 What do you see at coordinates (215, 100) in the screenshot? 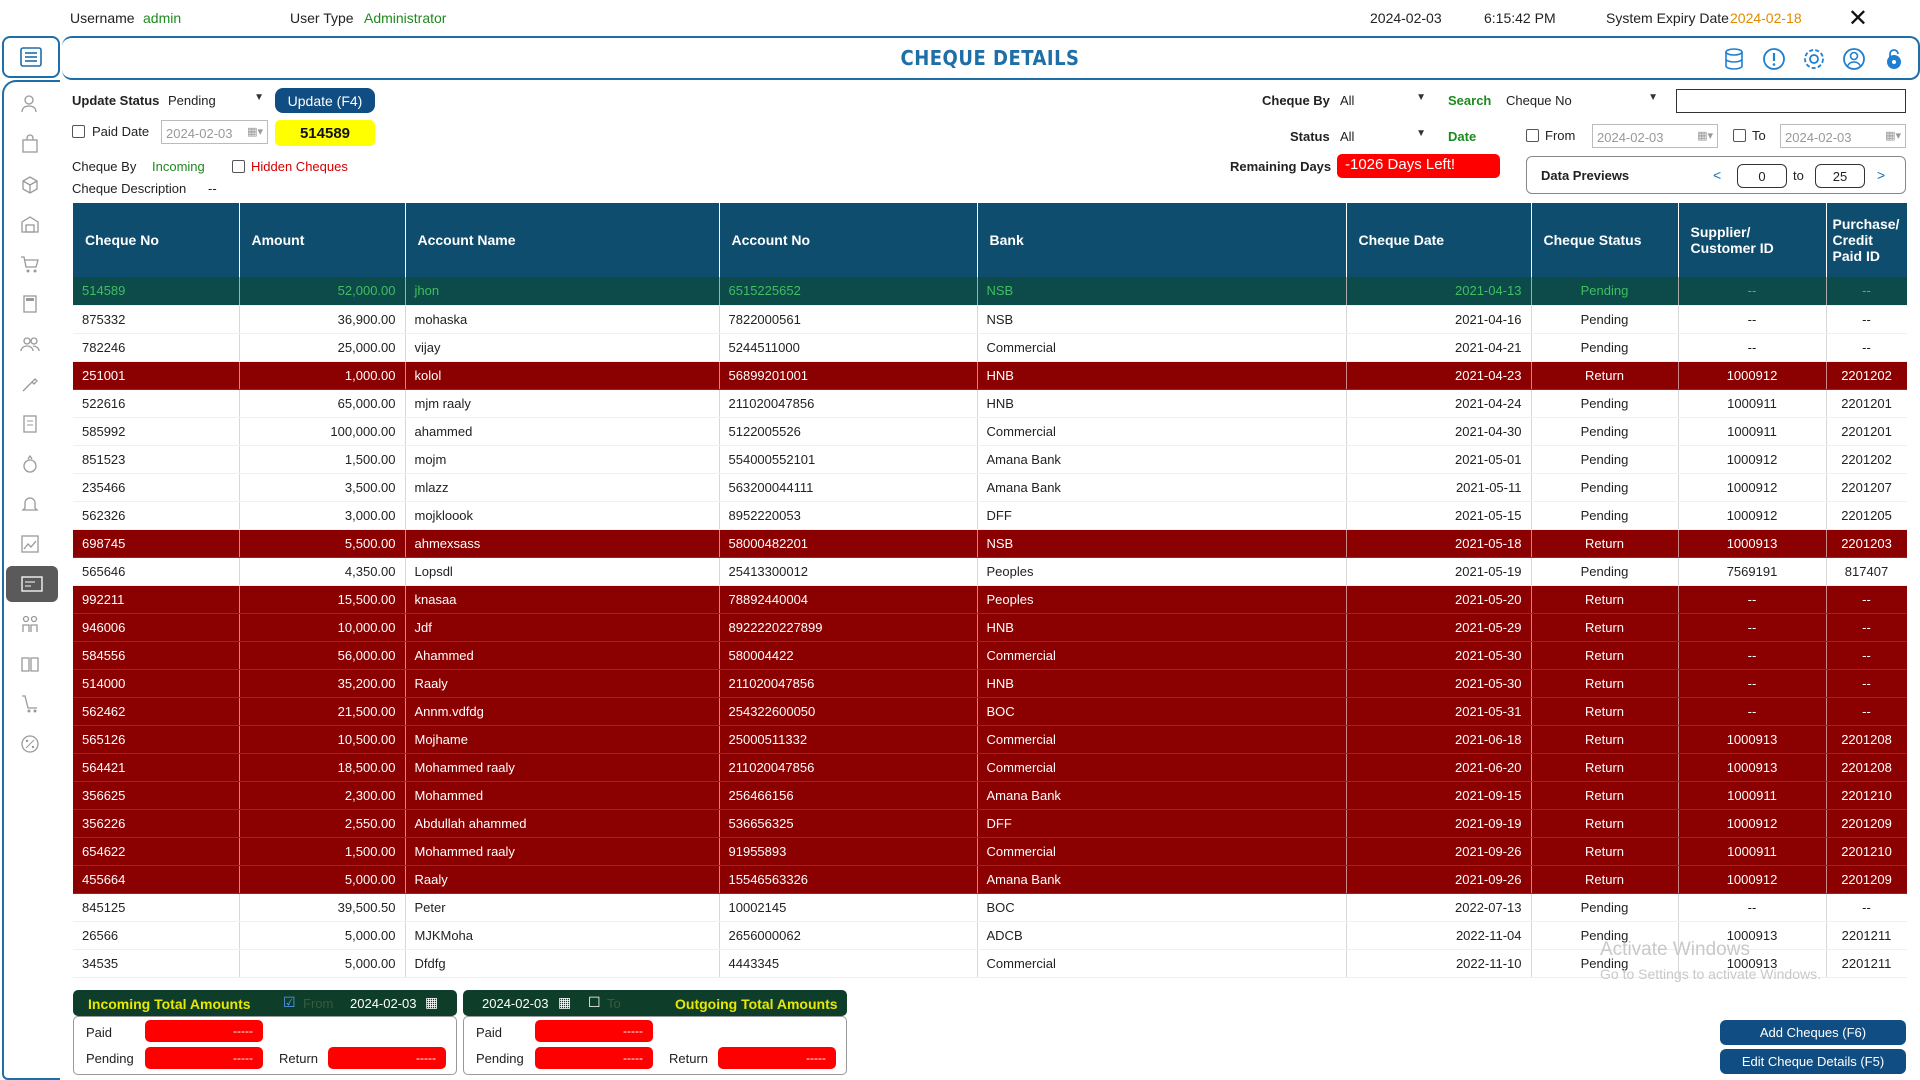
I see `update-status-select: Pending ▼` at bounding box center [215, 100].